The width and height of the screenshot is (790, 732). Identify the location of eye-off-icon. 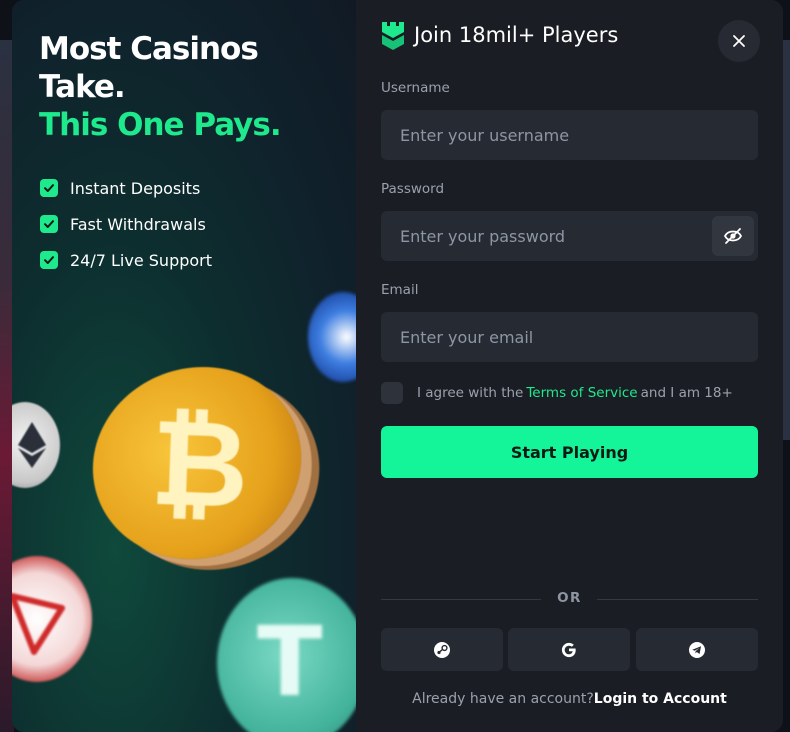
(733, 236).